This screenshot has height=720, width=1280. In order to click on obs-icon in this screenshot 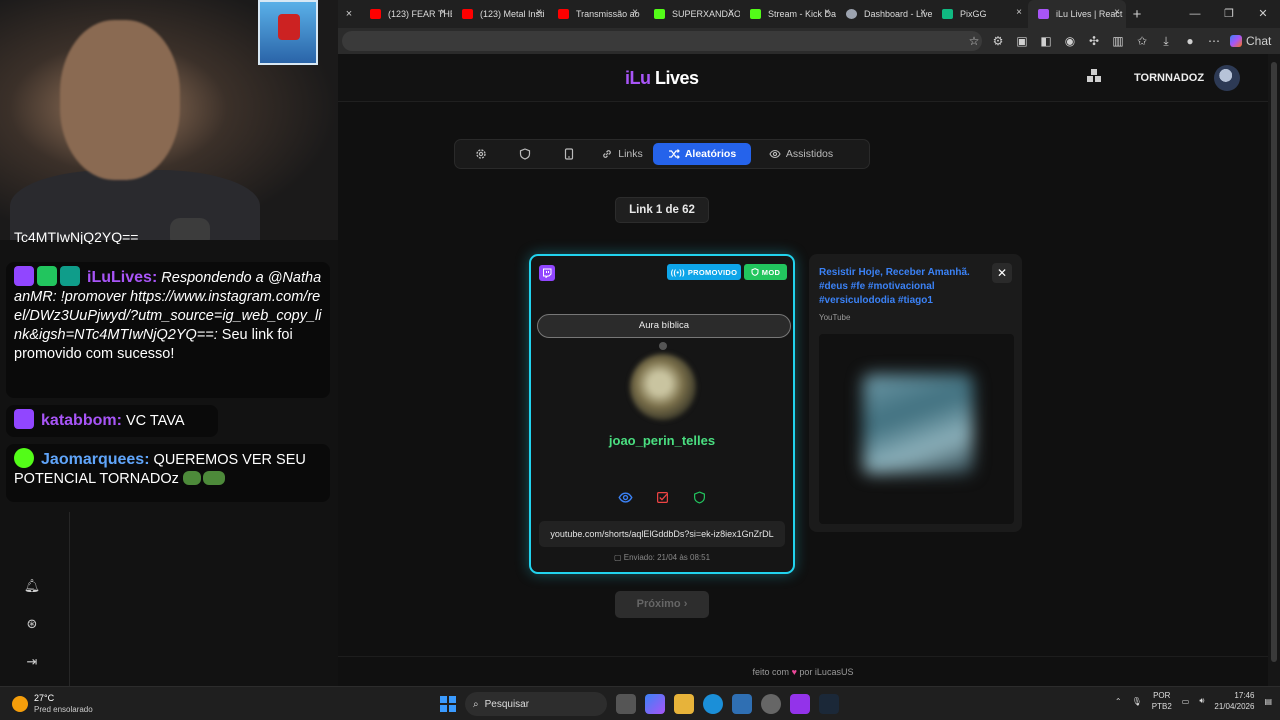, I will do `click(771, 704)`.